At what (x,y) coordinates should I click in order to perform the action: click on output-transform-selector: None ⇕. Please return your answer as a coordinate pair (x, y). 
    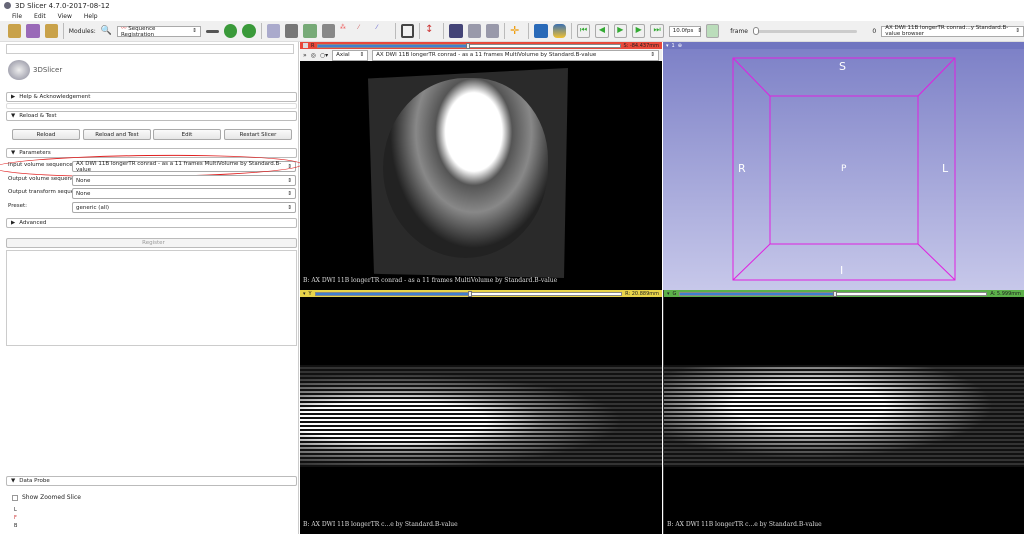
    Looking at the image, I should click on (184, 193).